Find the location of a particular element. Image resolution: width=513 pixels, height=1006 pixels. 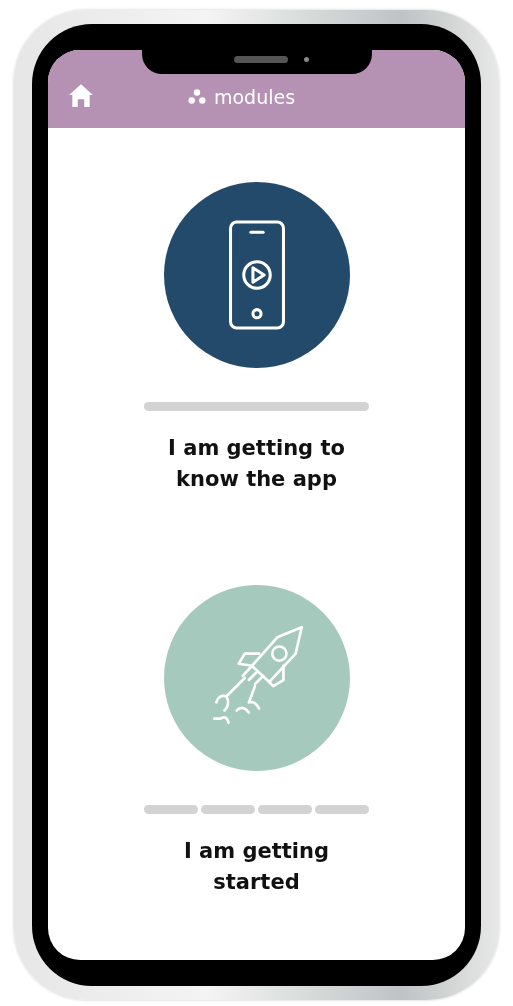

modules-icon is located at coordinates (196, 97).